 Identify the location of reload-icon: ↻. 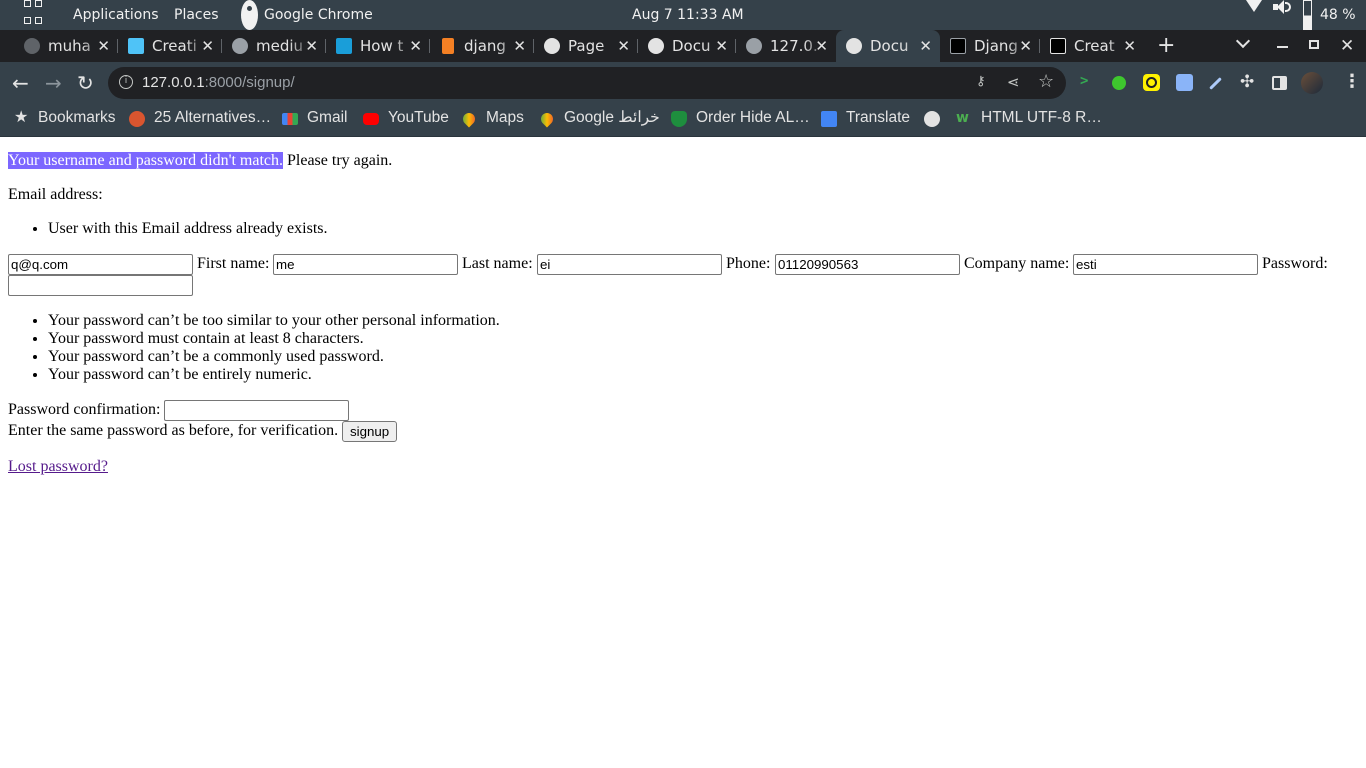
(85, 83).